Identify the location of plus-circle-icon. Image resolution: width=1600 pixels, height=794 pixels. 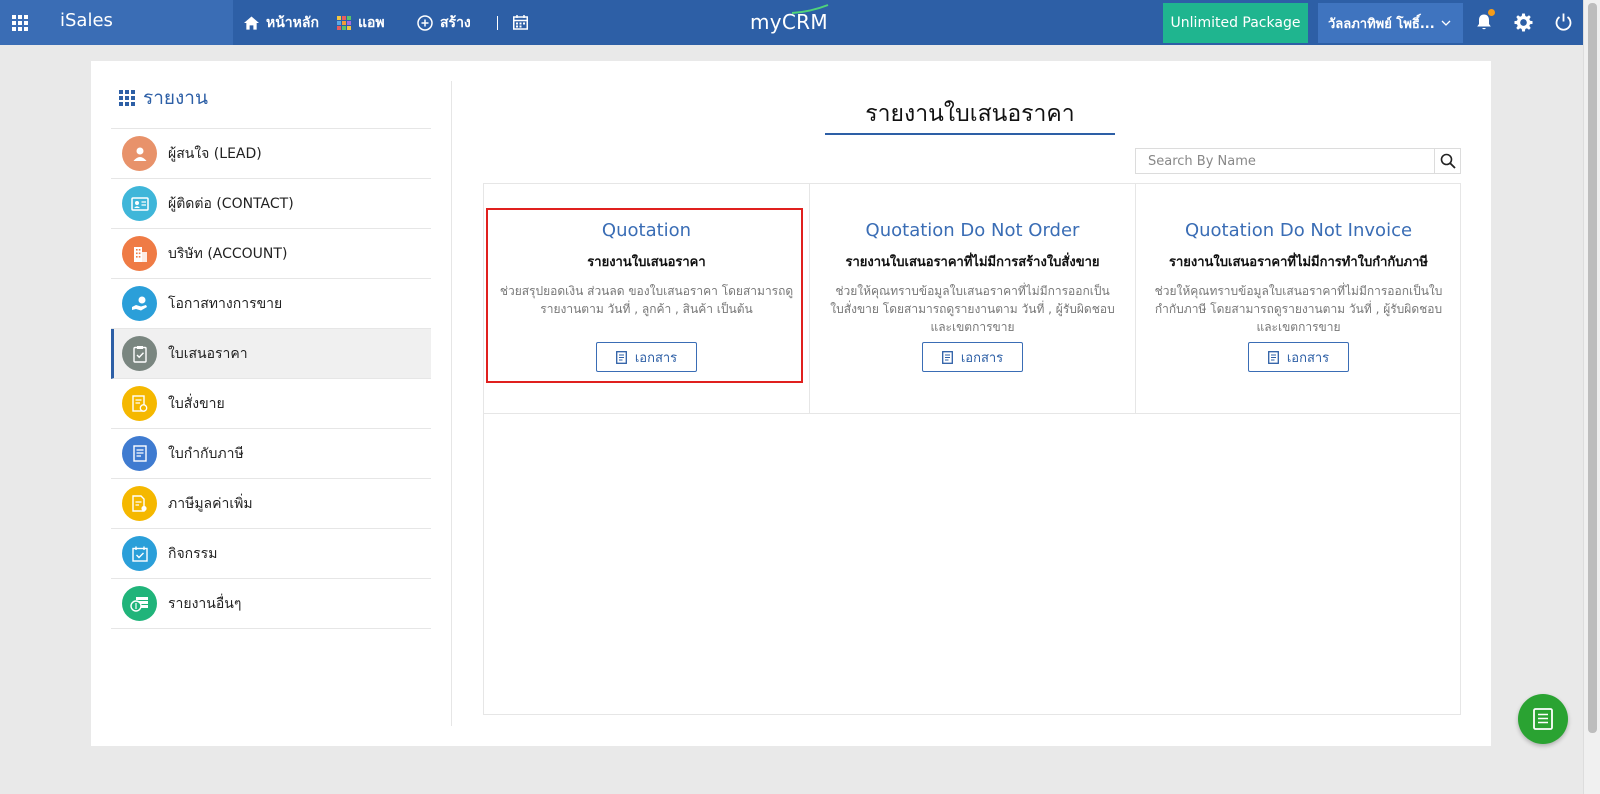
(425, 22).